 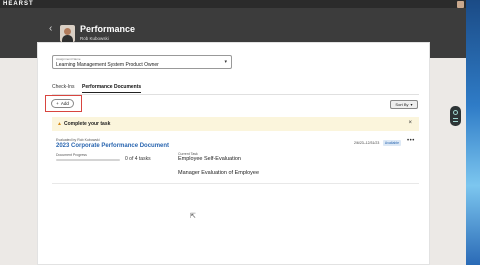 What do you see at coordinates (108, 29) in the screenshot?
I see `page-title: Performance` at bounding box center [108, 29].